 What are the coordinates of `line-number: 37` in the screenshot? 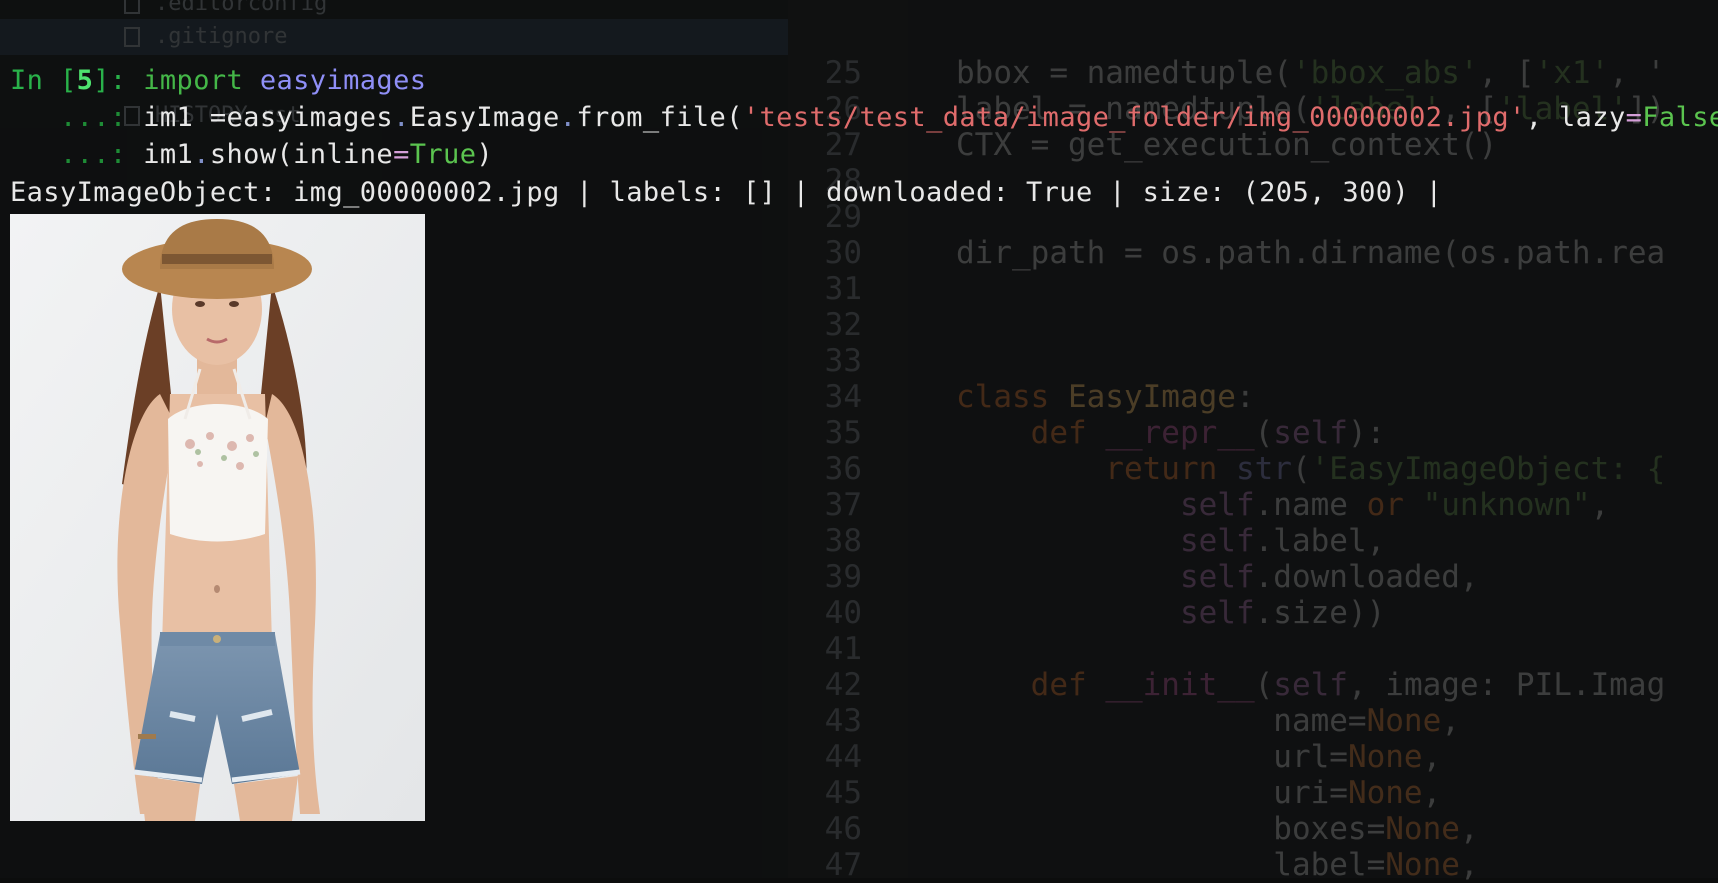 It's located at (843, 505).